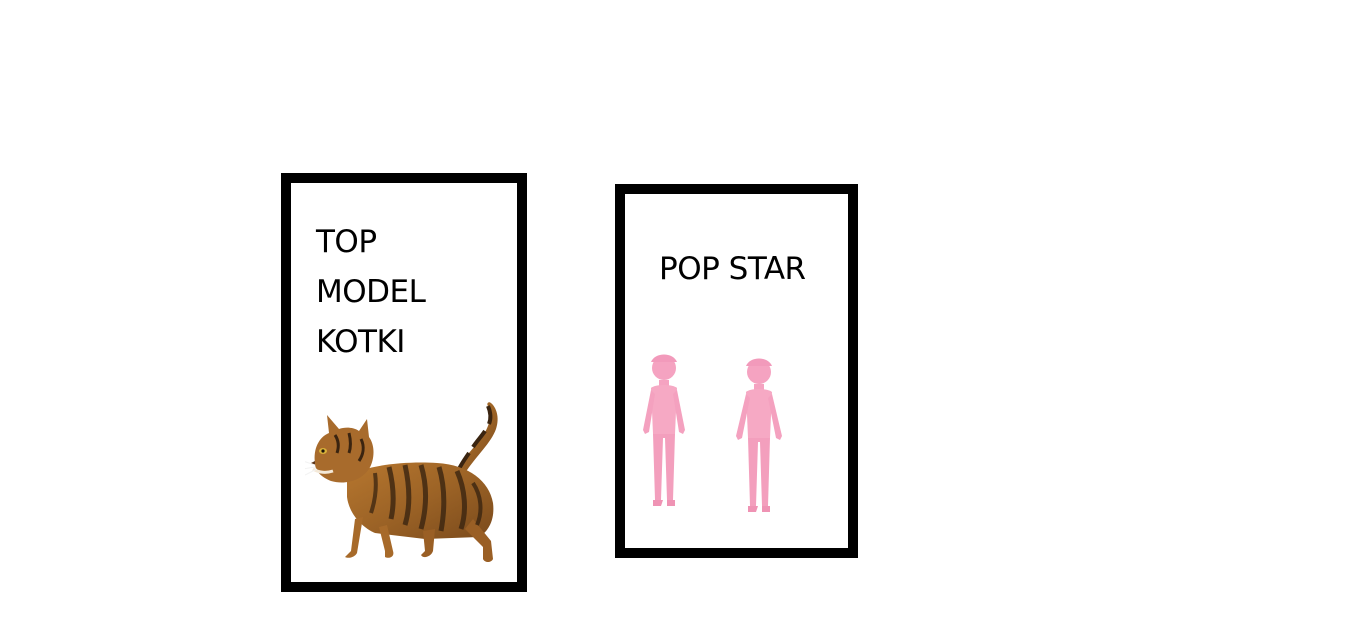 The height and width of the screenshot is (629, 1350). Describe the element at coordinates (759, 435) in the screenshot. I see `pink-figure-right-image` at that location.